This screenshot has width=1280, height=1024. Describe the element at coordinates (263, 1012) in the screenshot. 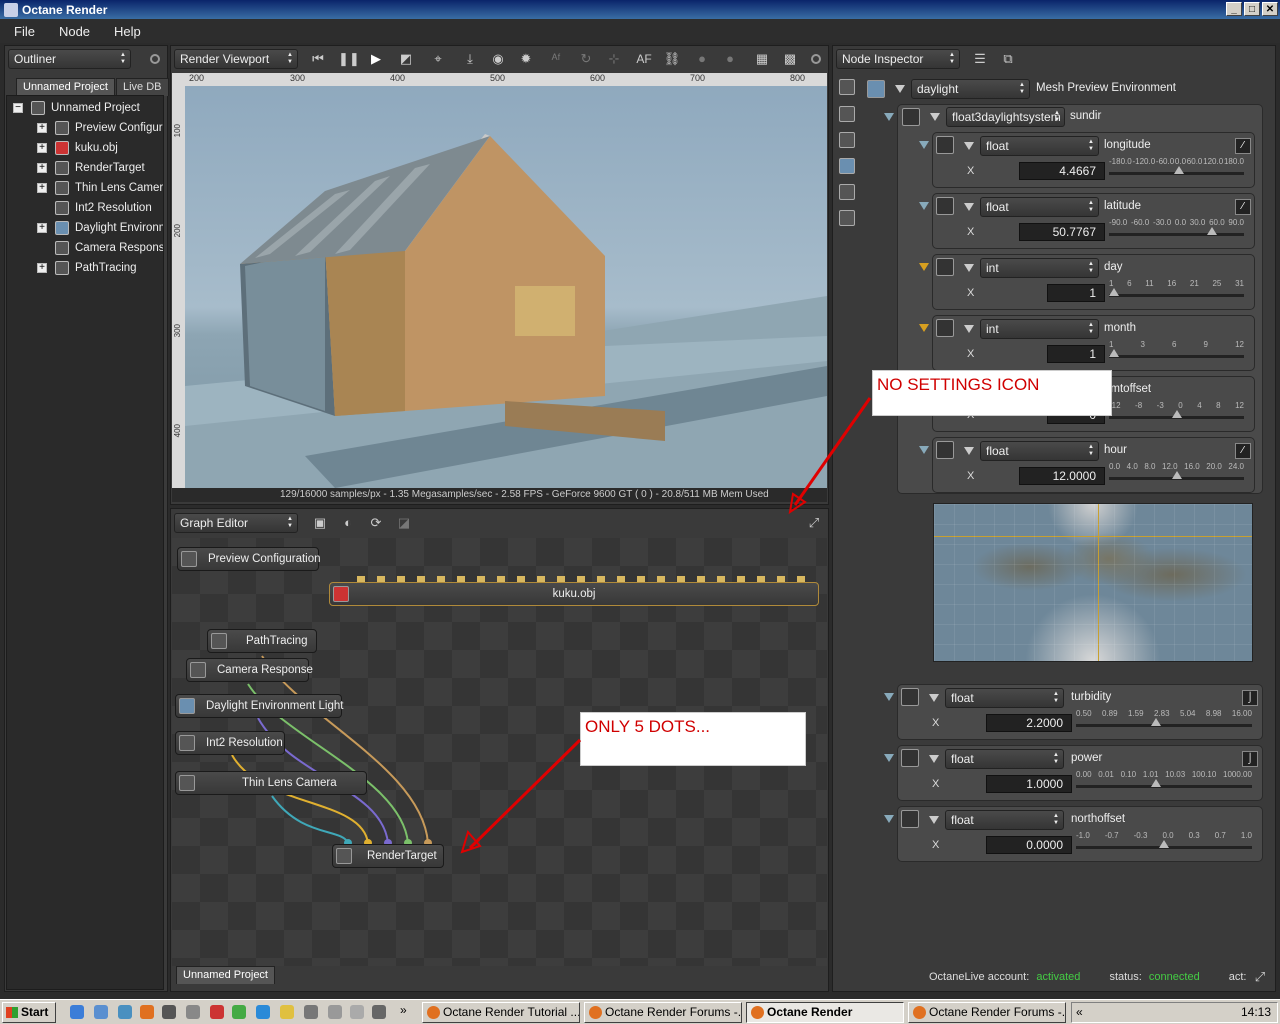

I see `quicklaunch-app5-icon` at that location.